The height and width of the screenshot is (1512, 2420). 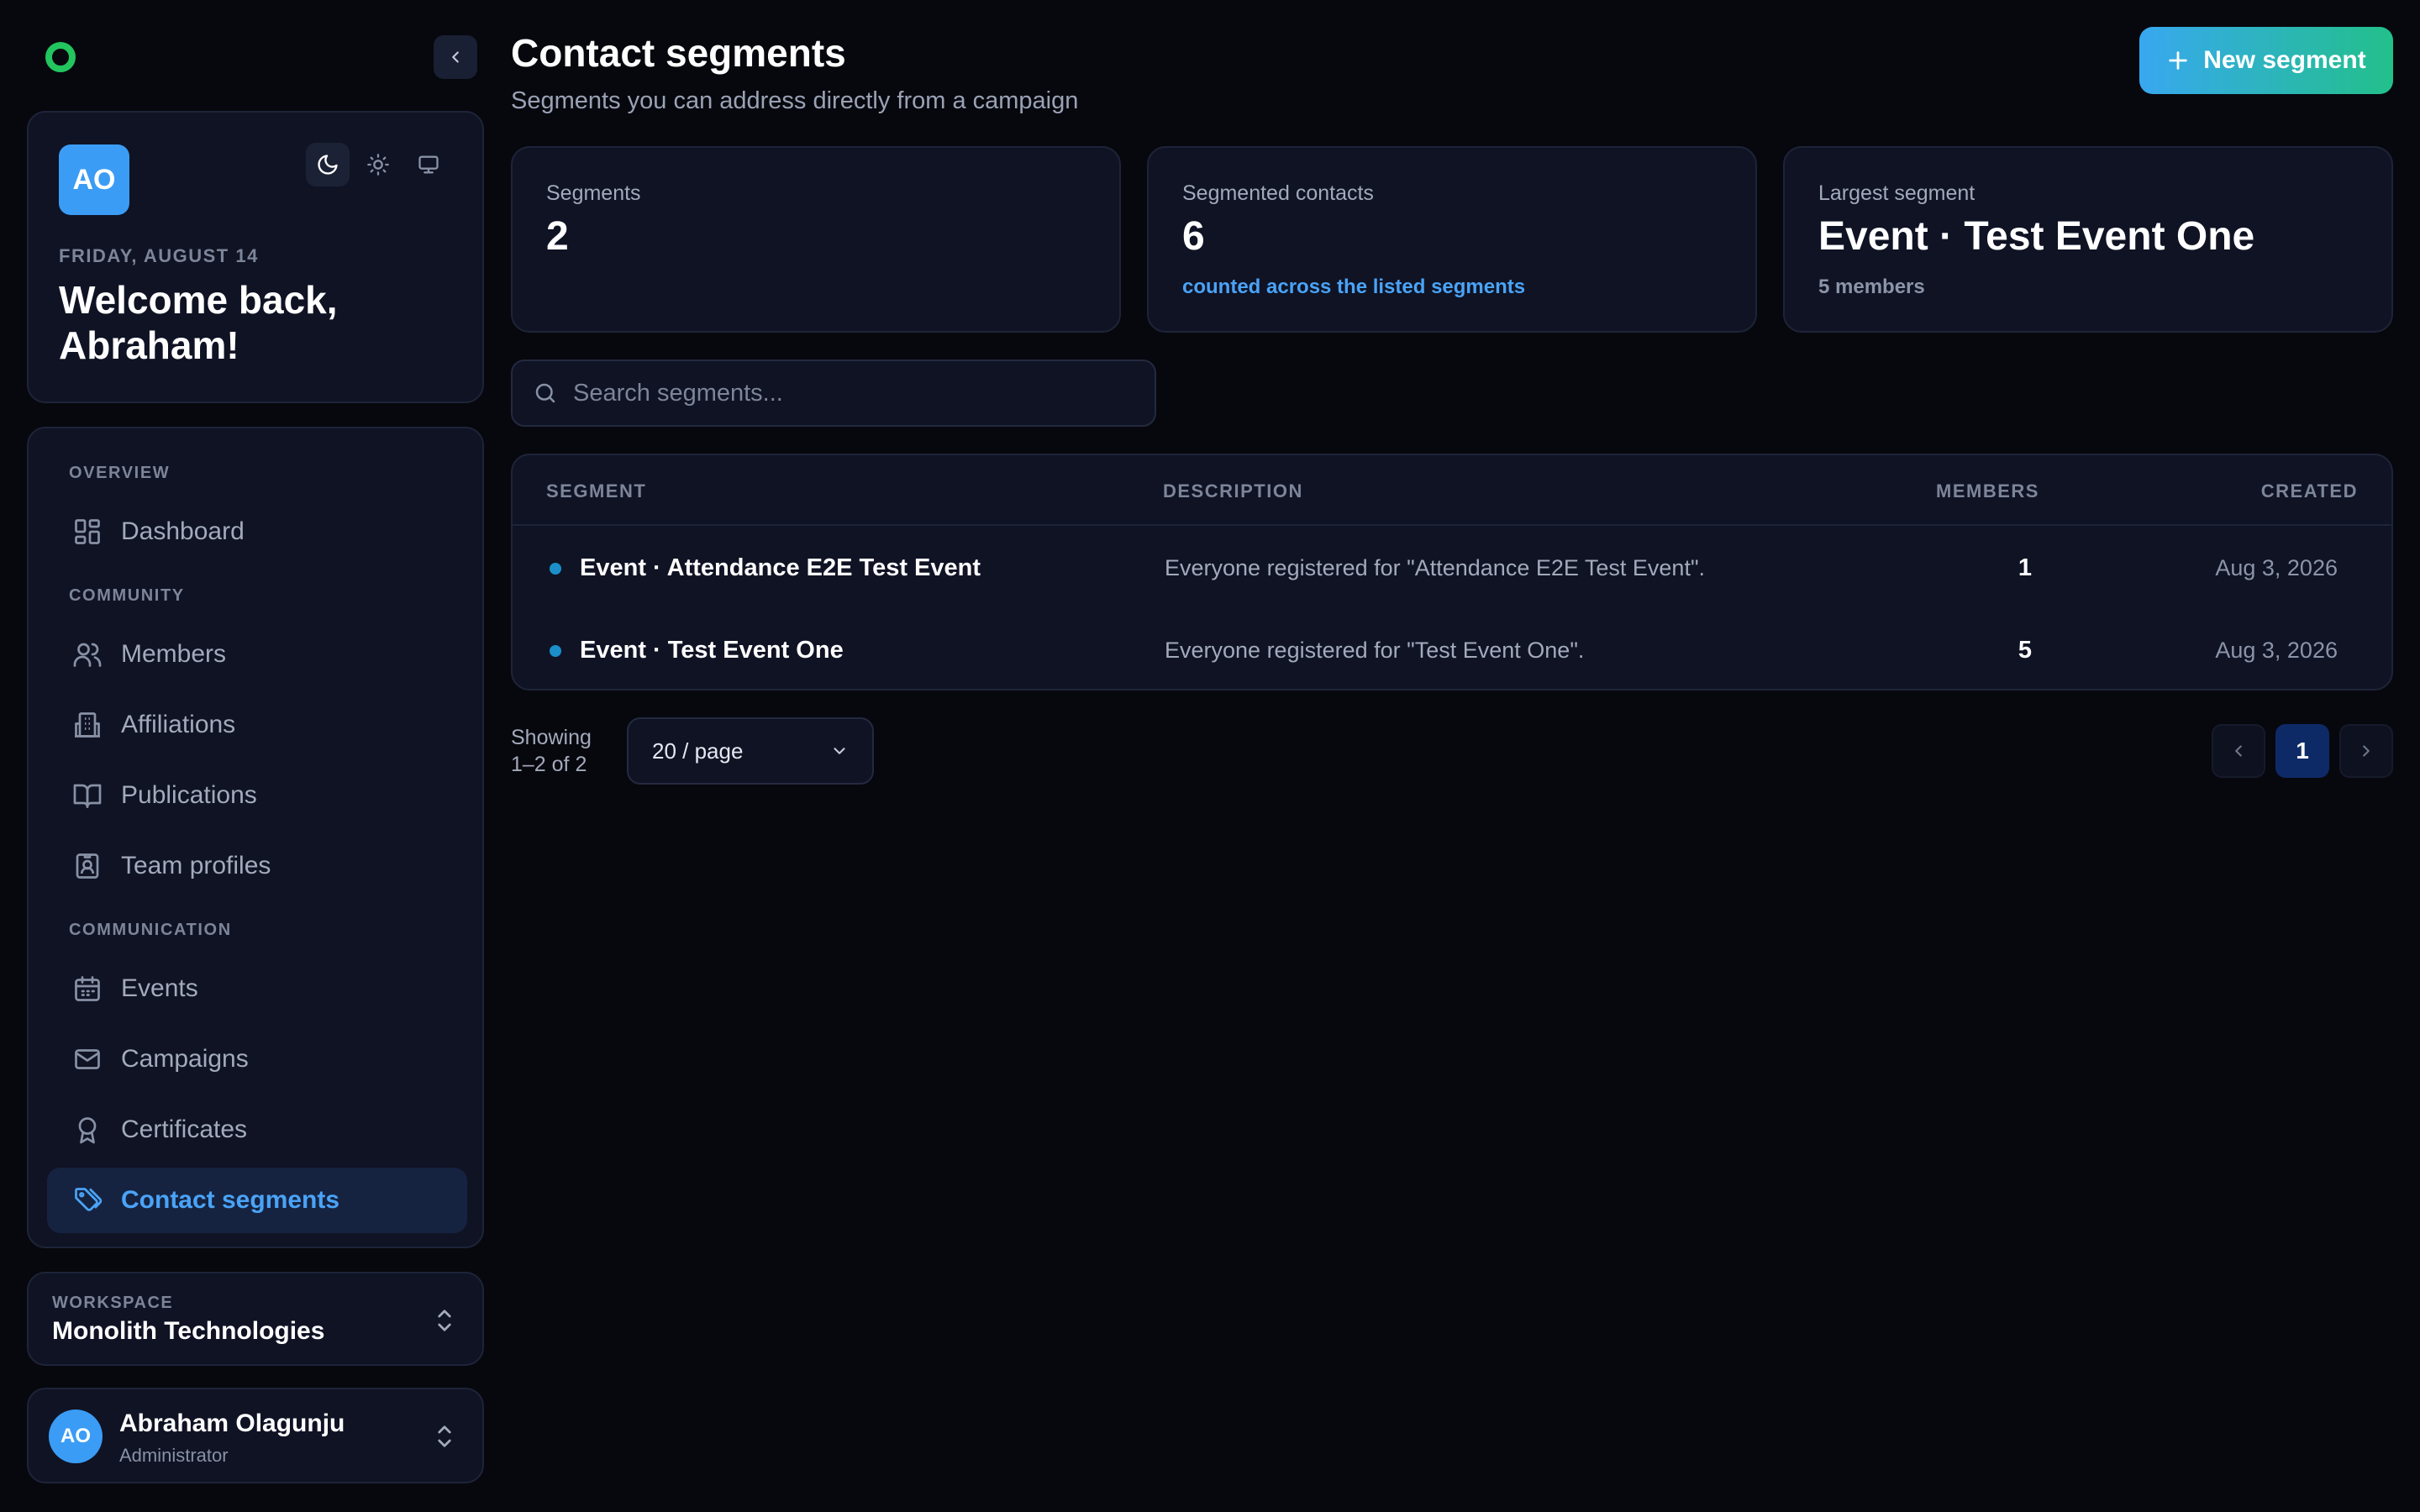 I want to click on sidebar-item-label: Members, so click(x=174, y=654).